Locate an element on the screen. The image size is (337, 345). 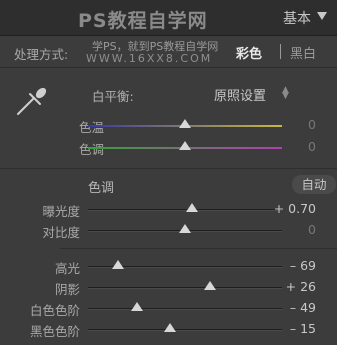
highlights-label: 高光 is located at coordinates (67, 268).